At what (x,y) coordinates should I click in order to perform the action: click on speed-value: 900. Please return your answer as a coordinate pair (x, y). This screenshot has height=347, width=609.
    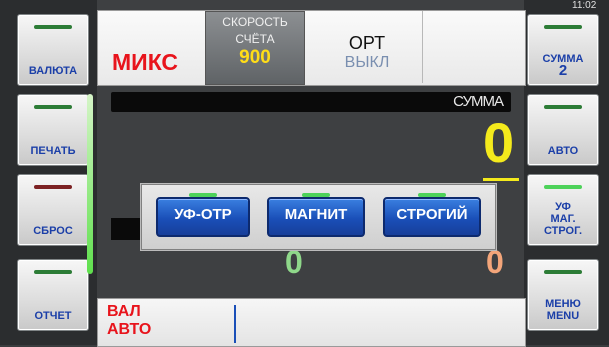
    Looking at the image, I should click on (255, 57).